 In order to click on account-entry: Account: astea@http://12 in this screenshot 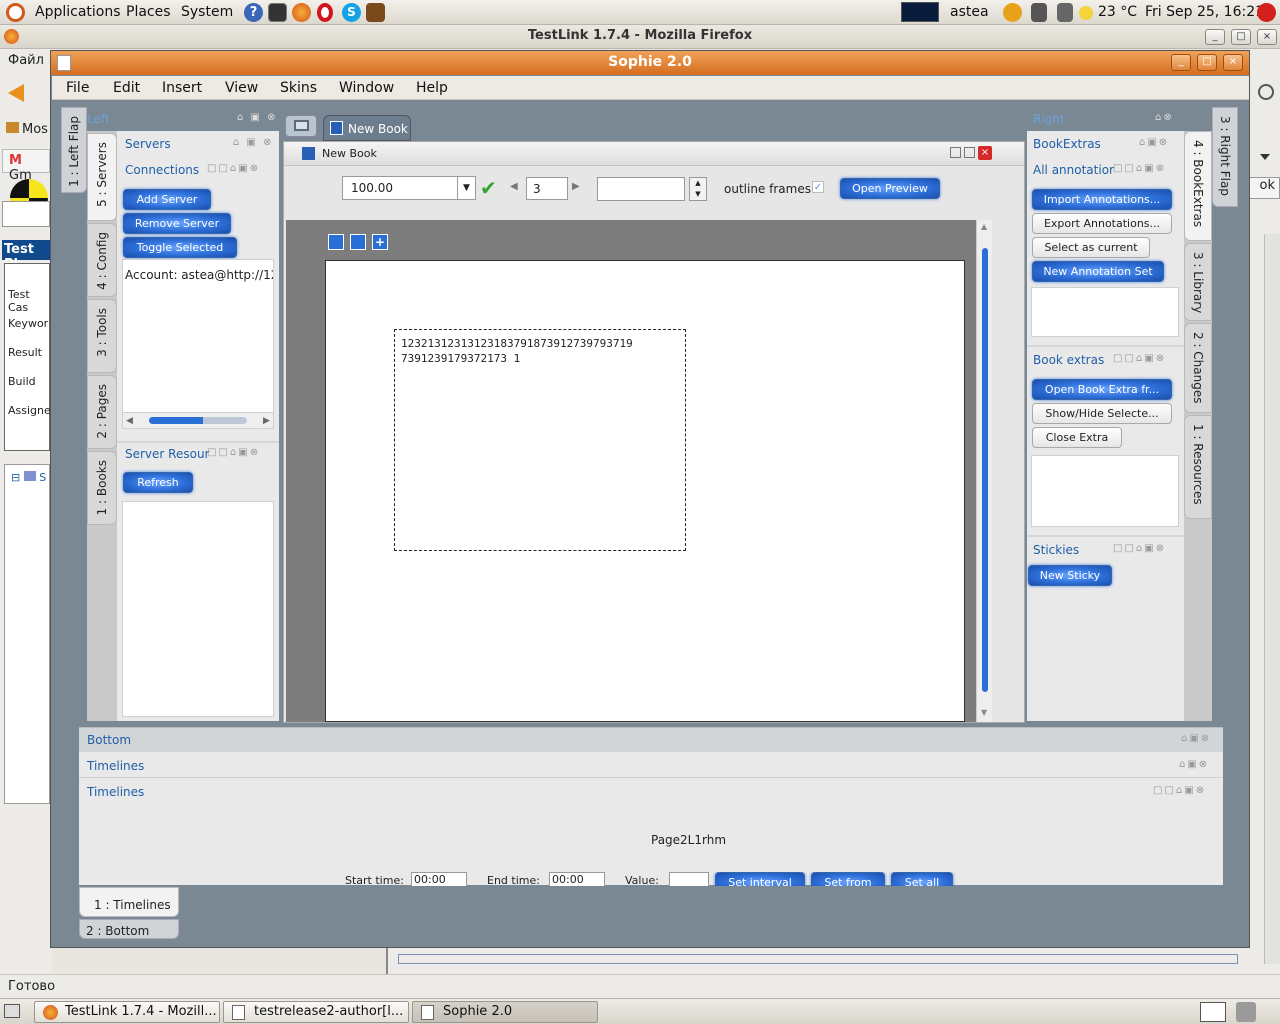, I will do `click(199, 275)`.